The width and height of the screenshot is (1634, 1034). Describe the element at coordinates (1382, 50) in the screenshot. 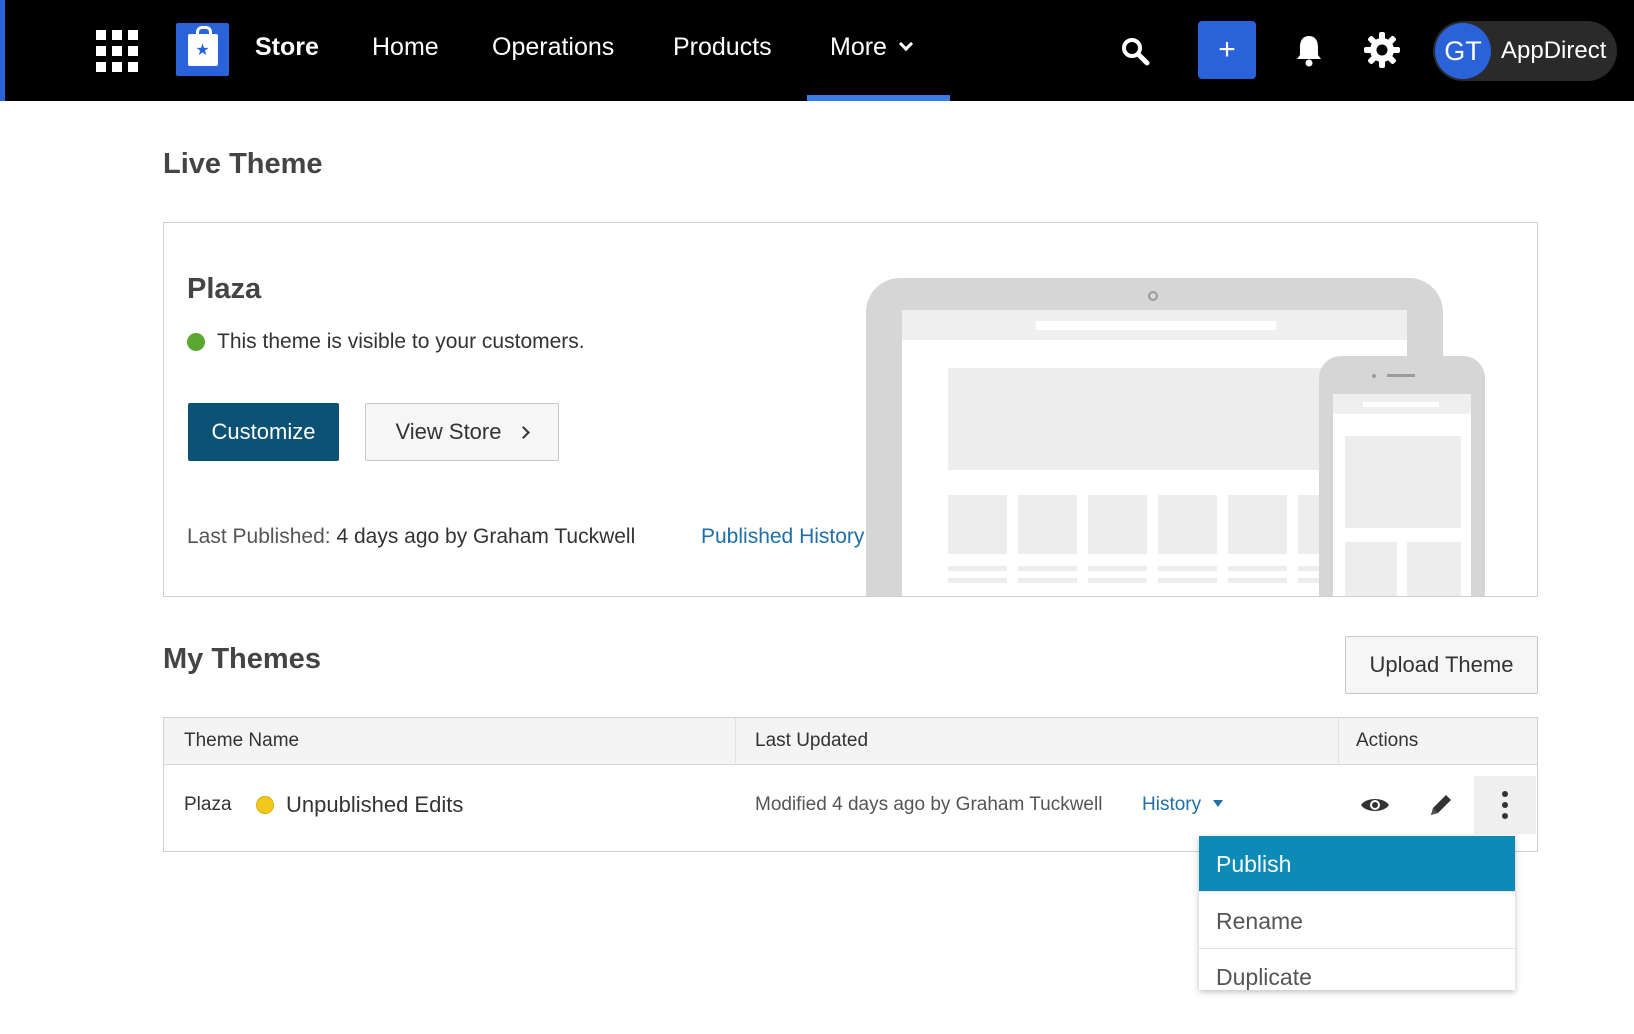

I see `gear-icon` at that location.